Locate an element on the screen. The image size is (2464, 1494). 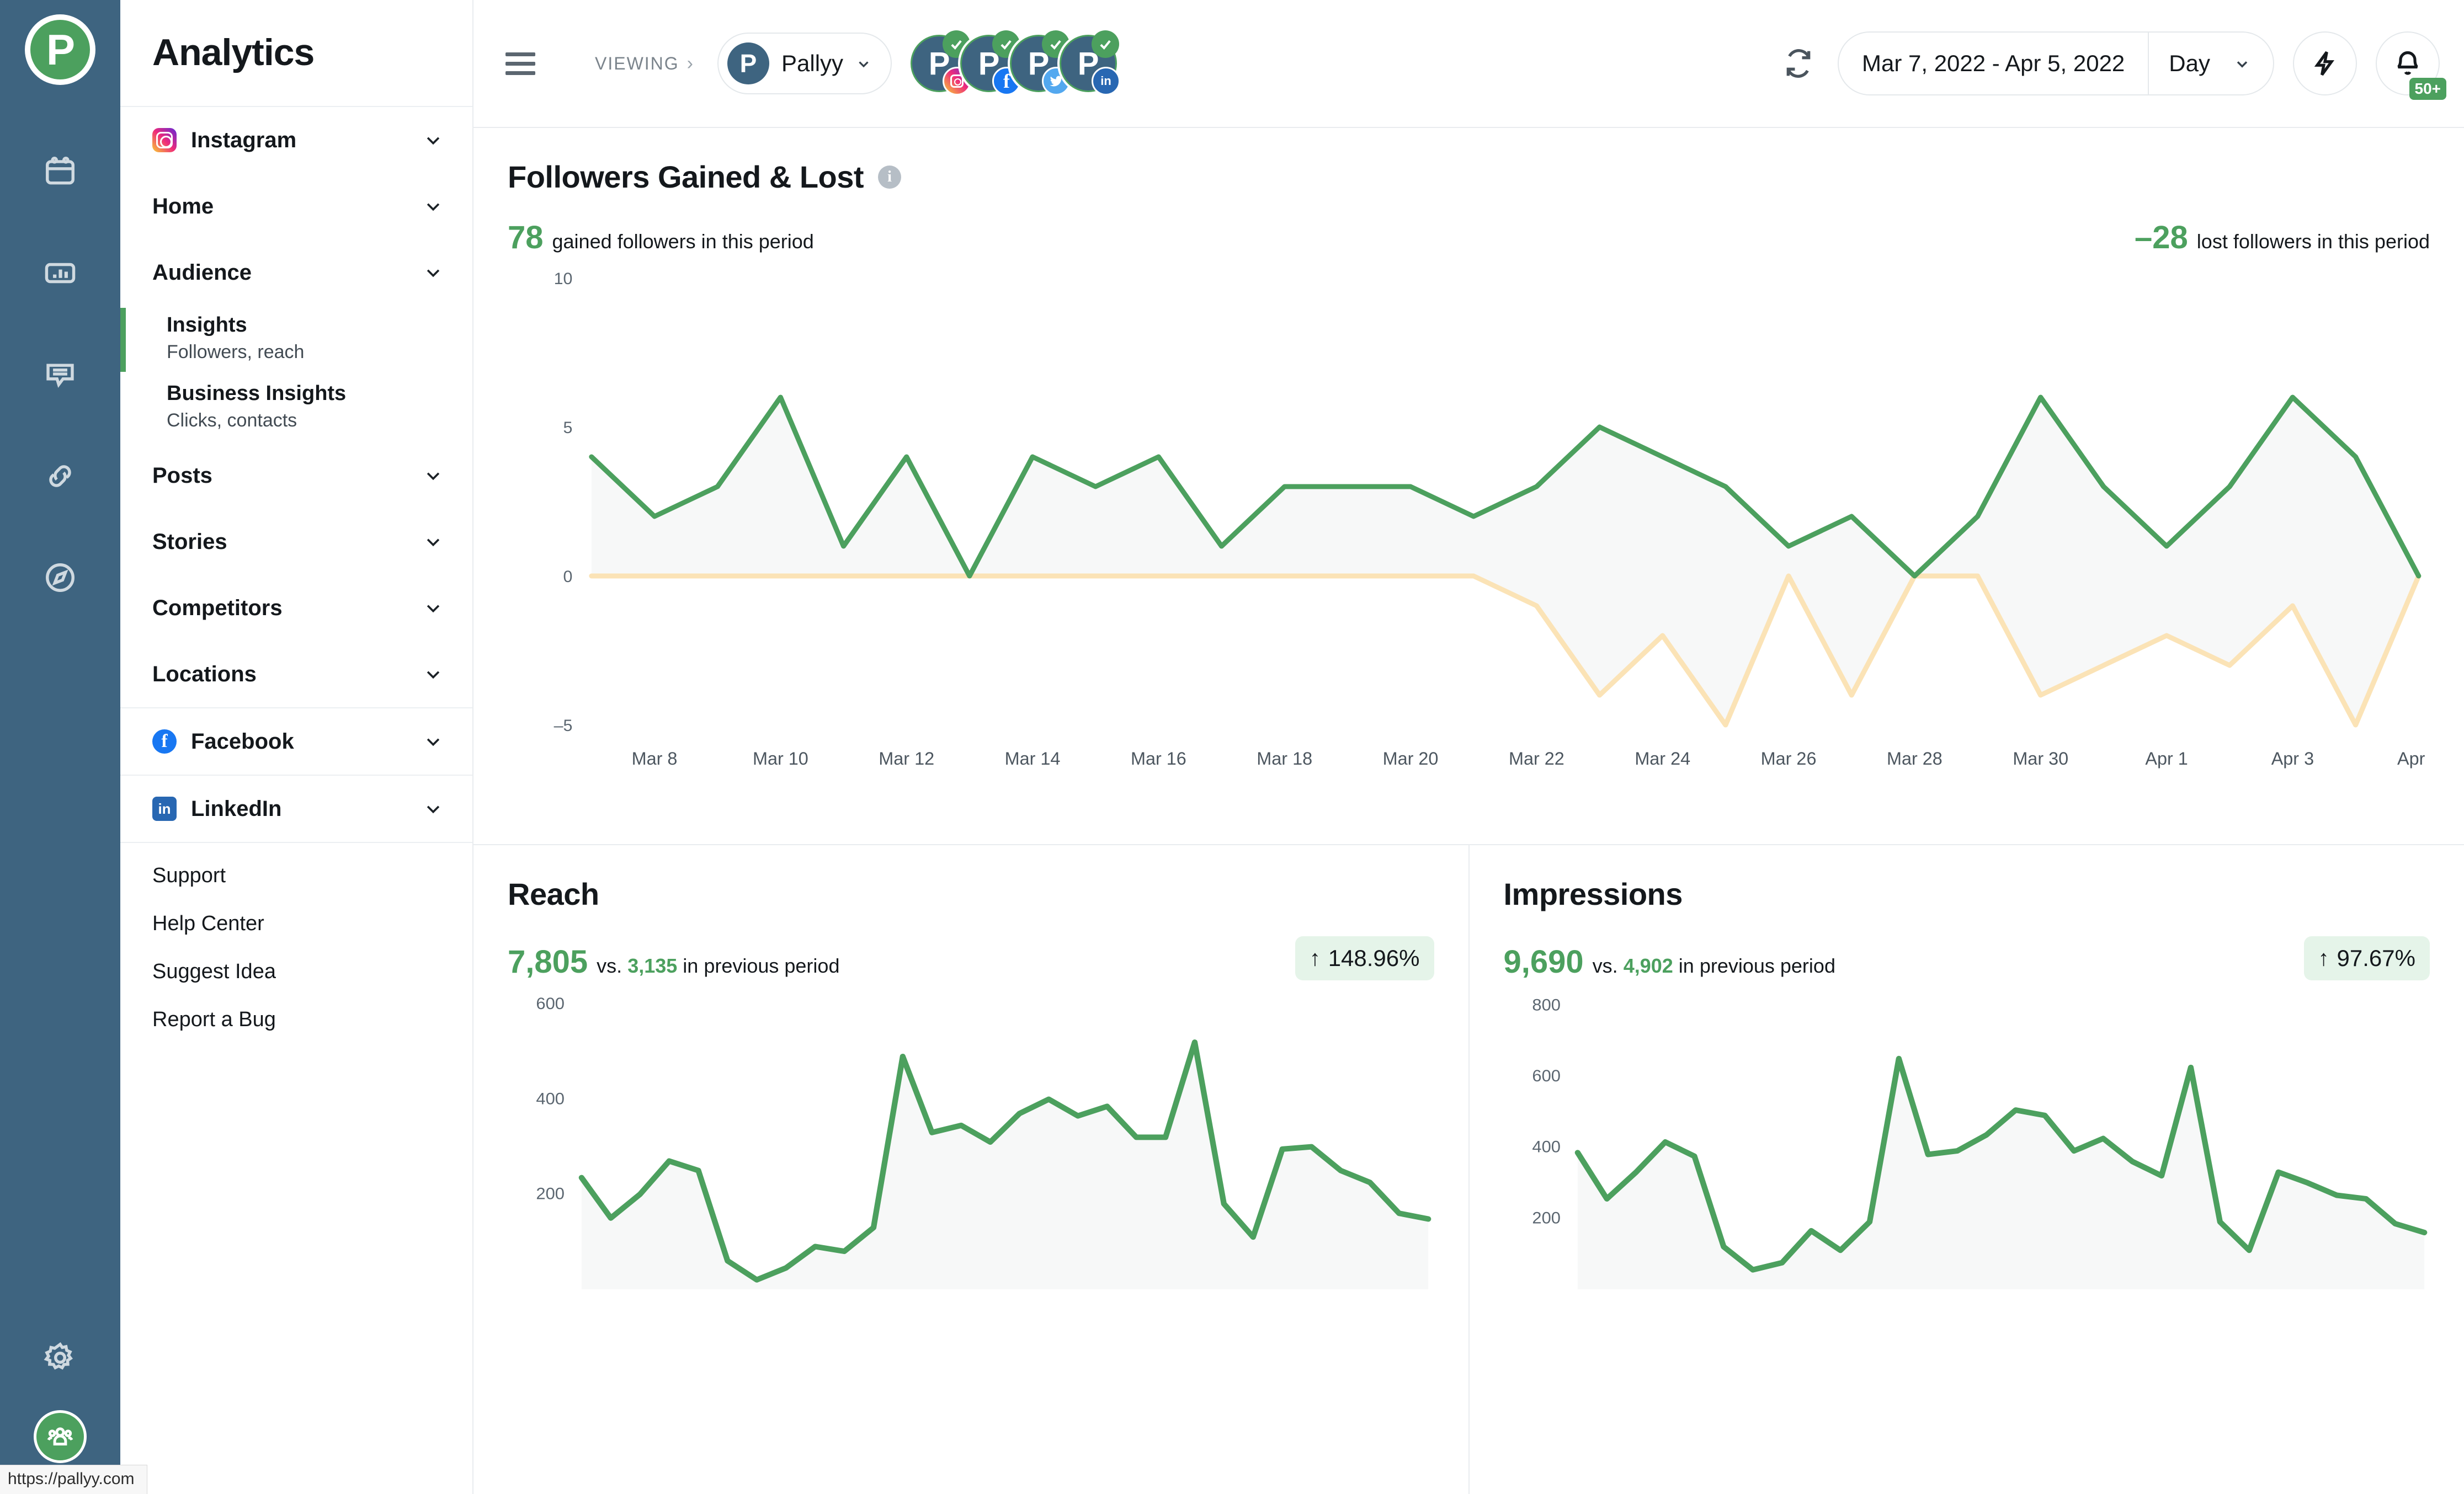
comment-icon is located at coordinates (60, 374).